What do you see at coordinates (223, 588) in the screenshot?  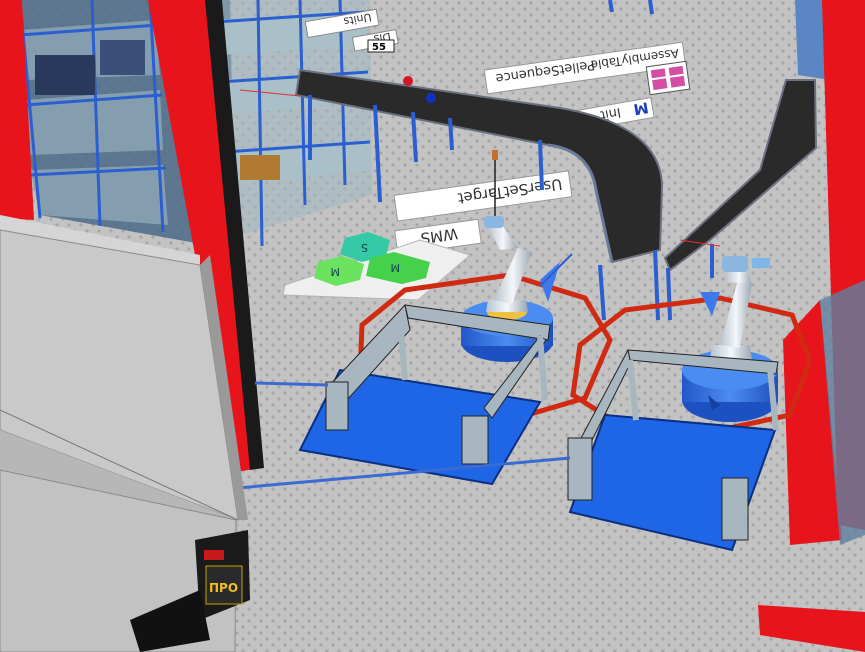 I see `svg-text: ПРО` at bounding box center [223, 588].